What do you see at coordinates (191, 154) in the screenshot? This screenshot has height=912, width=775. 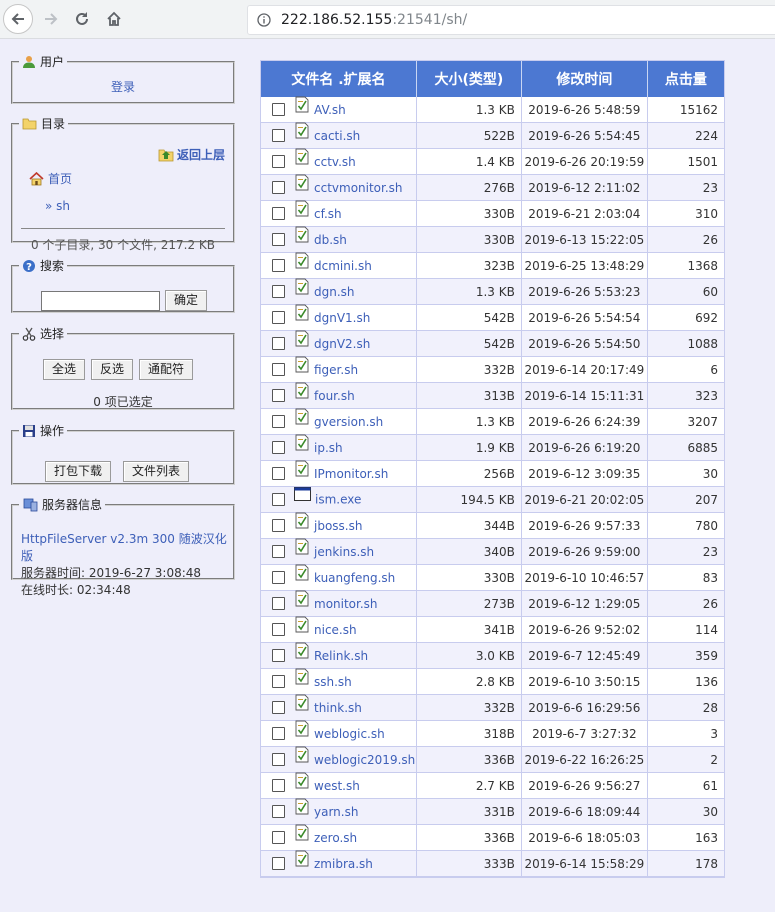 I see `go-up-link: 返回上层` at bounding box center [191, 154].